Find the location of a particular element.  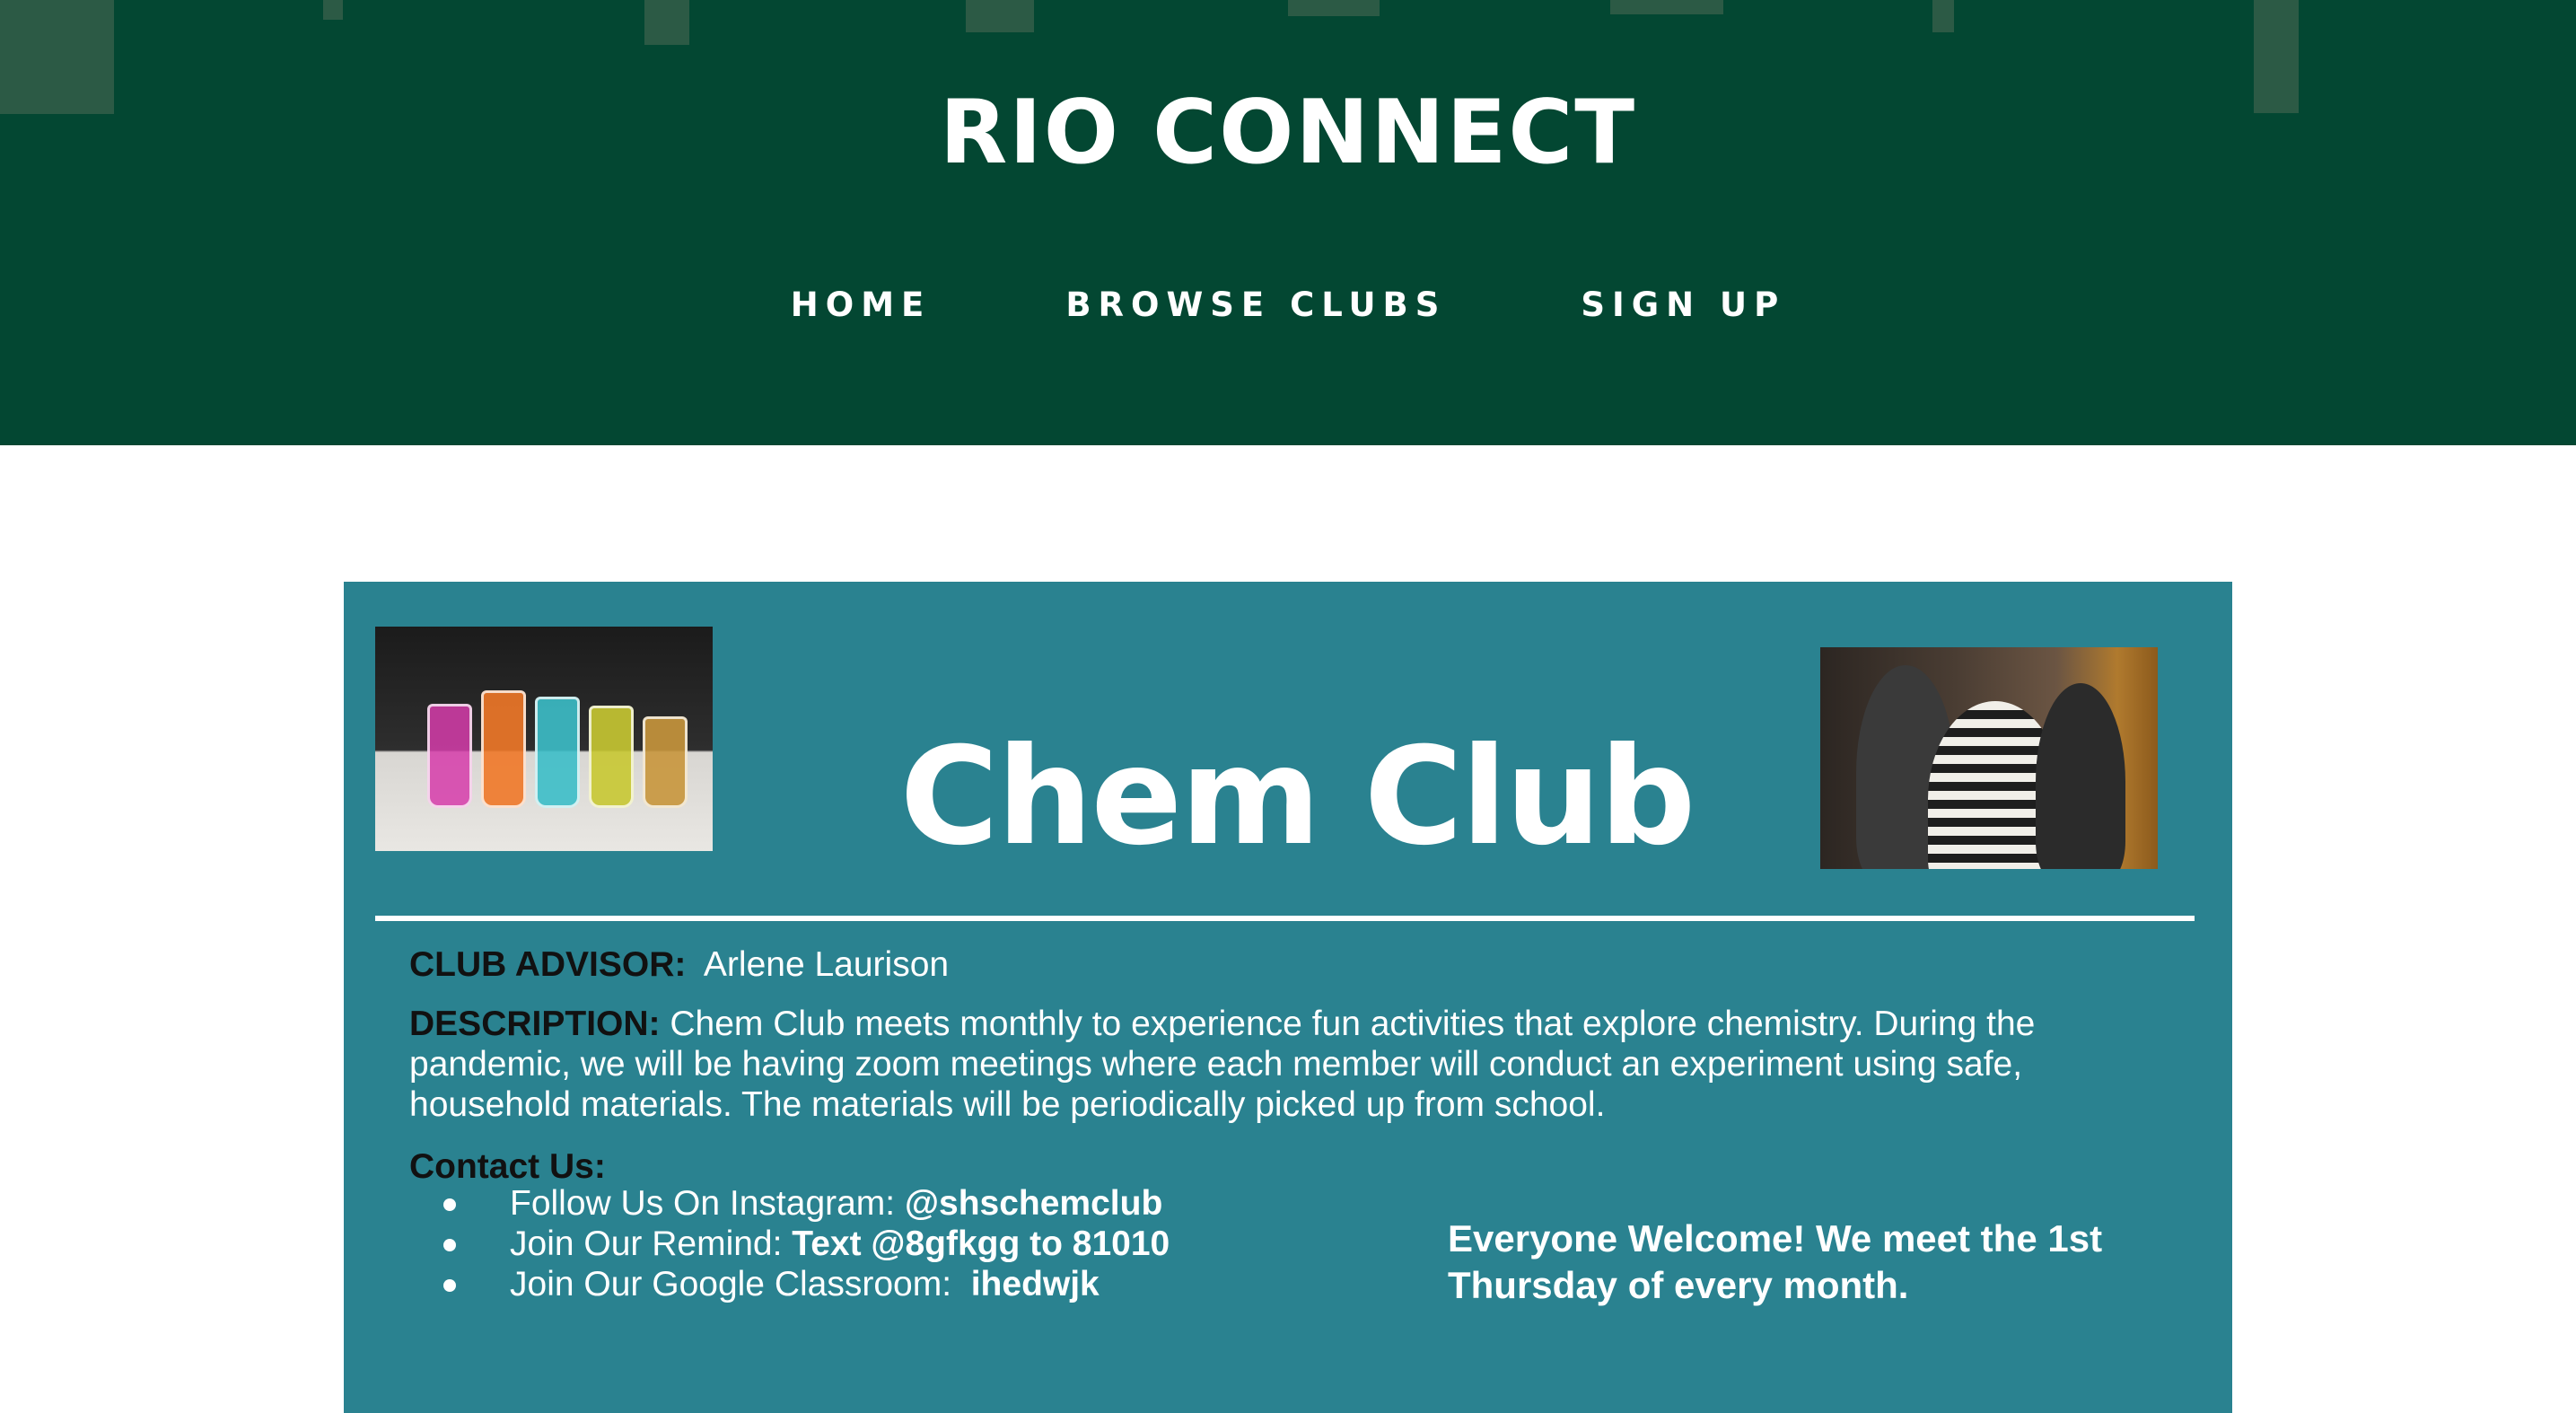

club-advisor: CLUB ADVISOR: Arlene Laurison is located at coordinates (679, 965).